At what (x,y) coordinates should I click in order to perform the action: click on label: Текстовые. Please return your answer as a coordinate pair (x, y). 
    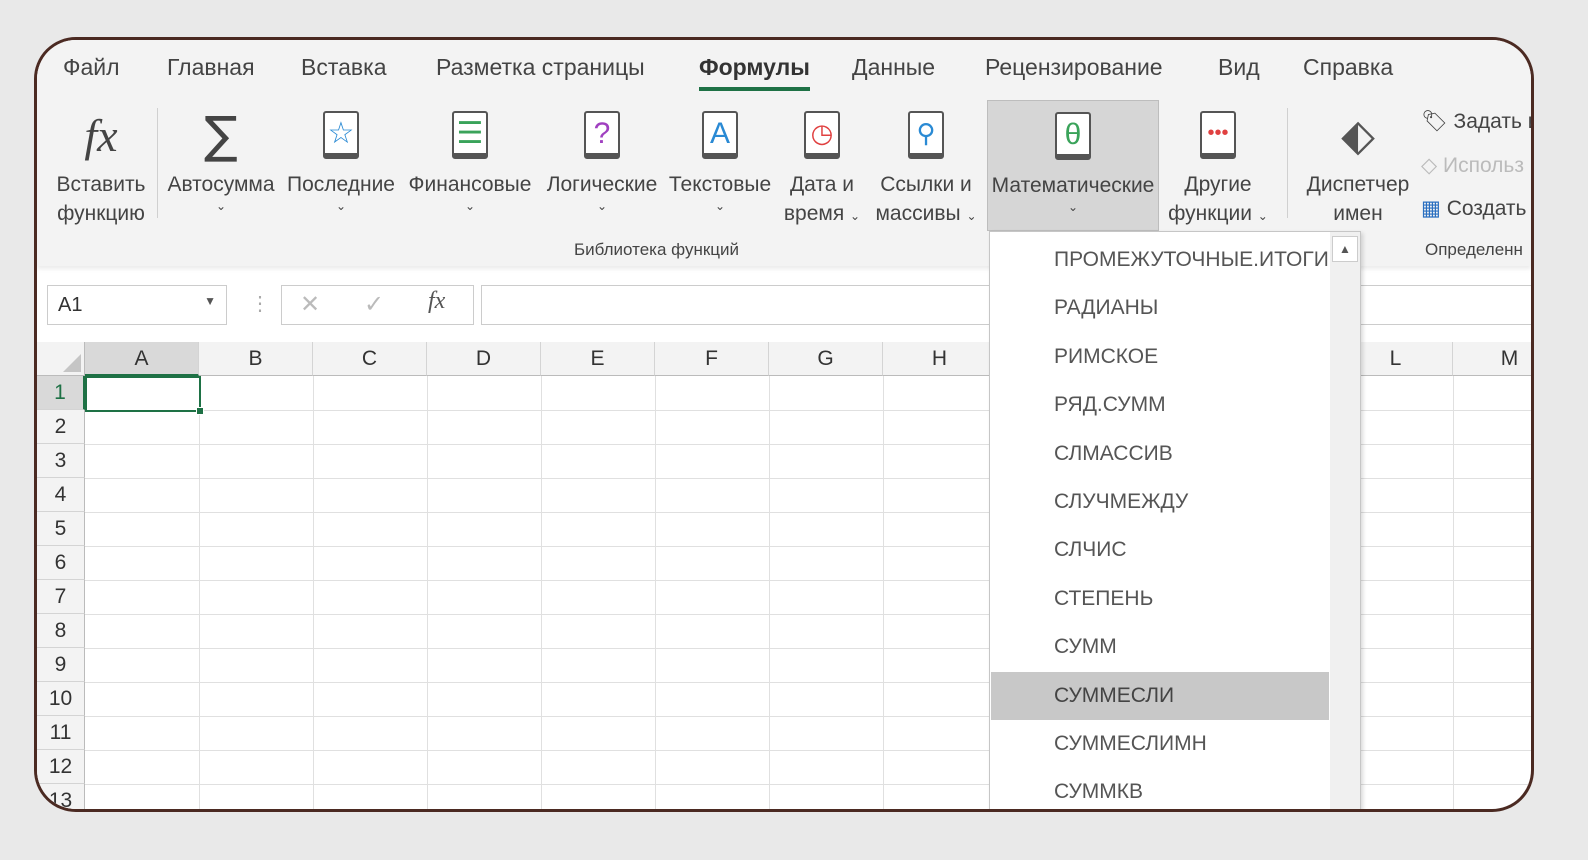
    Looking at the image, I should click on (720, 184).